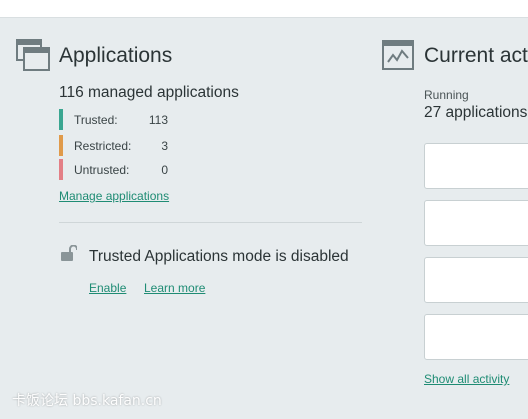 The width and height of the screenshot is (528, 419). Describe the element at coordinates (149, 92) in the screenshot. I see `managed-applications-count: 116 managed applications` at that location.